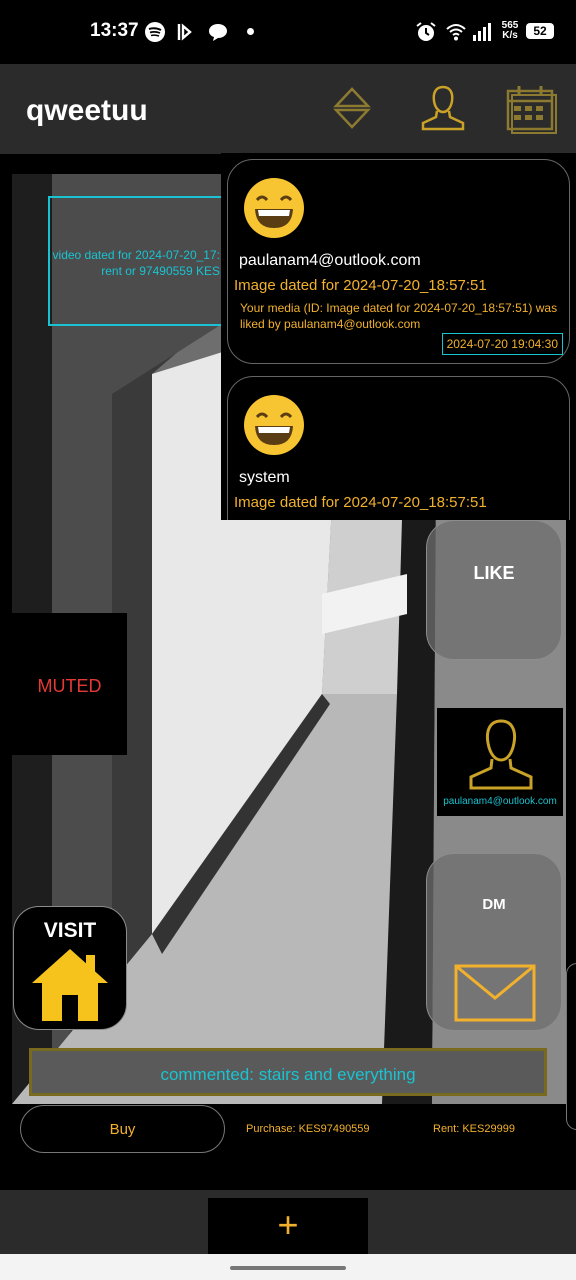 The height and width of the screenshot is (1280, 576). What do you see at coordinates (160, 271) in the screenshot?
I see `video-caption-line2: rent or 97490559 KES` at bounding box center [160, 271].